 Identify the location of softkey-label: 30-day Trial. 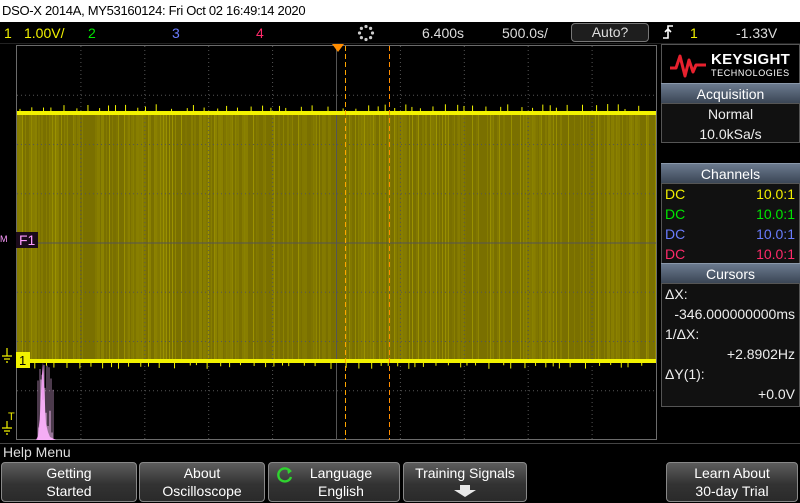
(732, 491).